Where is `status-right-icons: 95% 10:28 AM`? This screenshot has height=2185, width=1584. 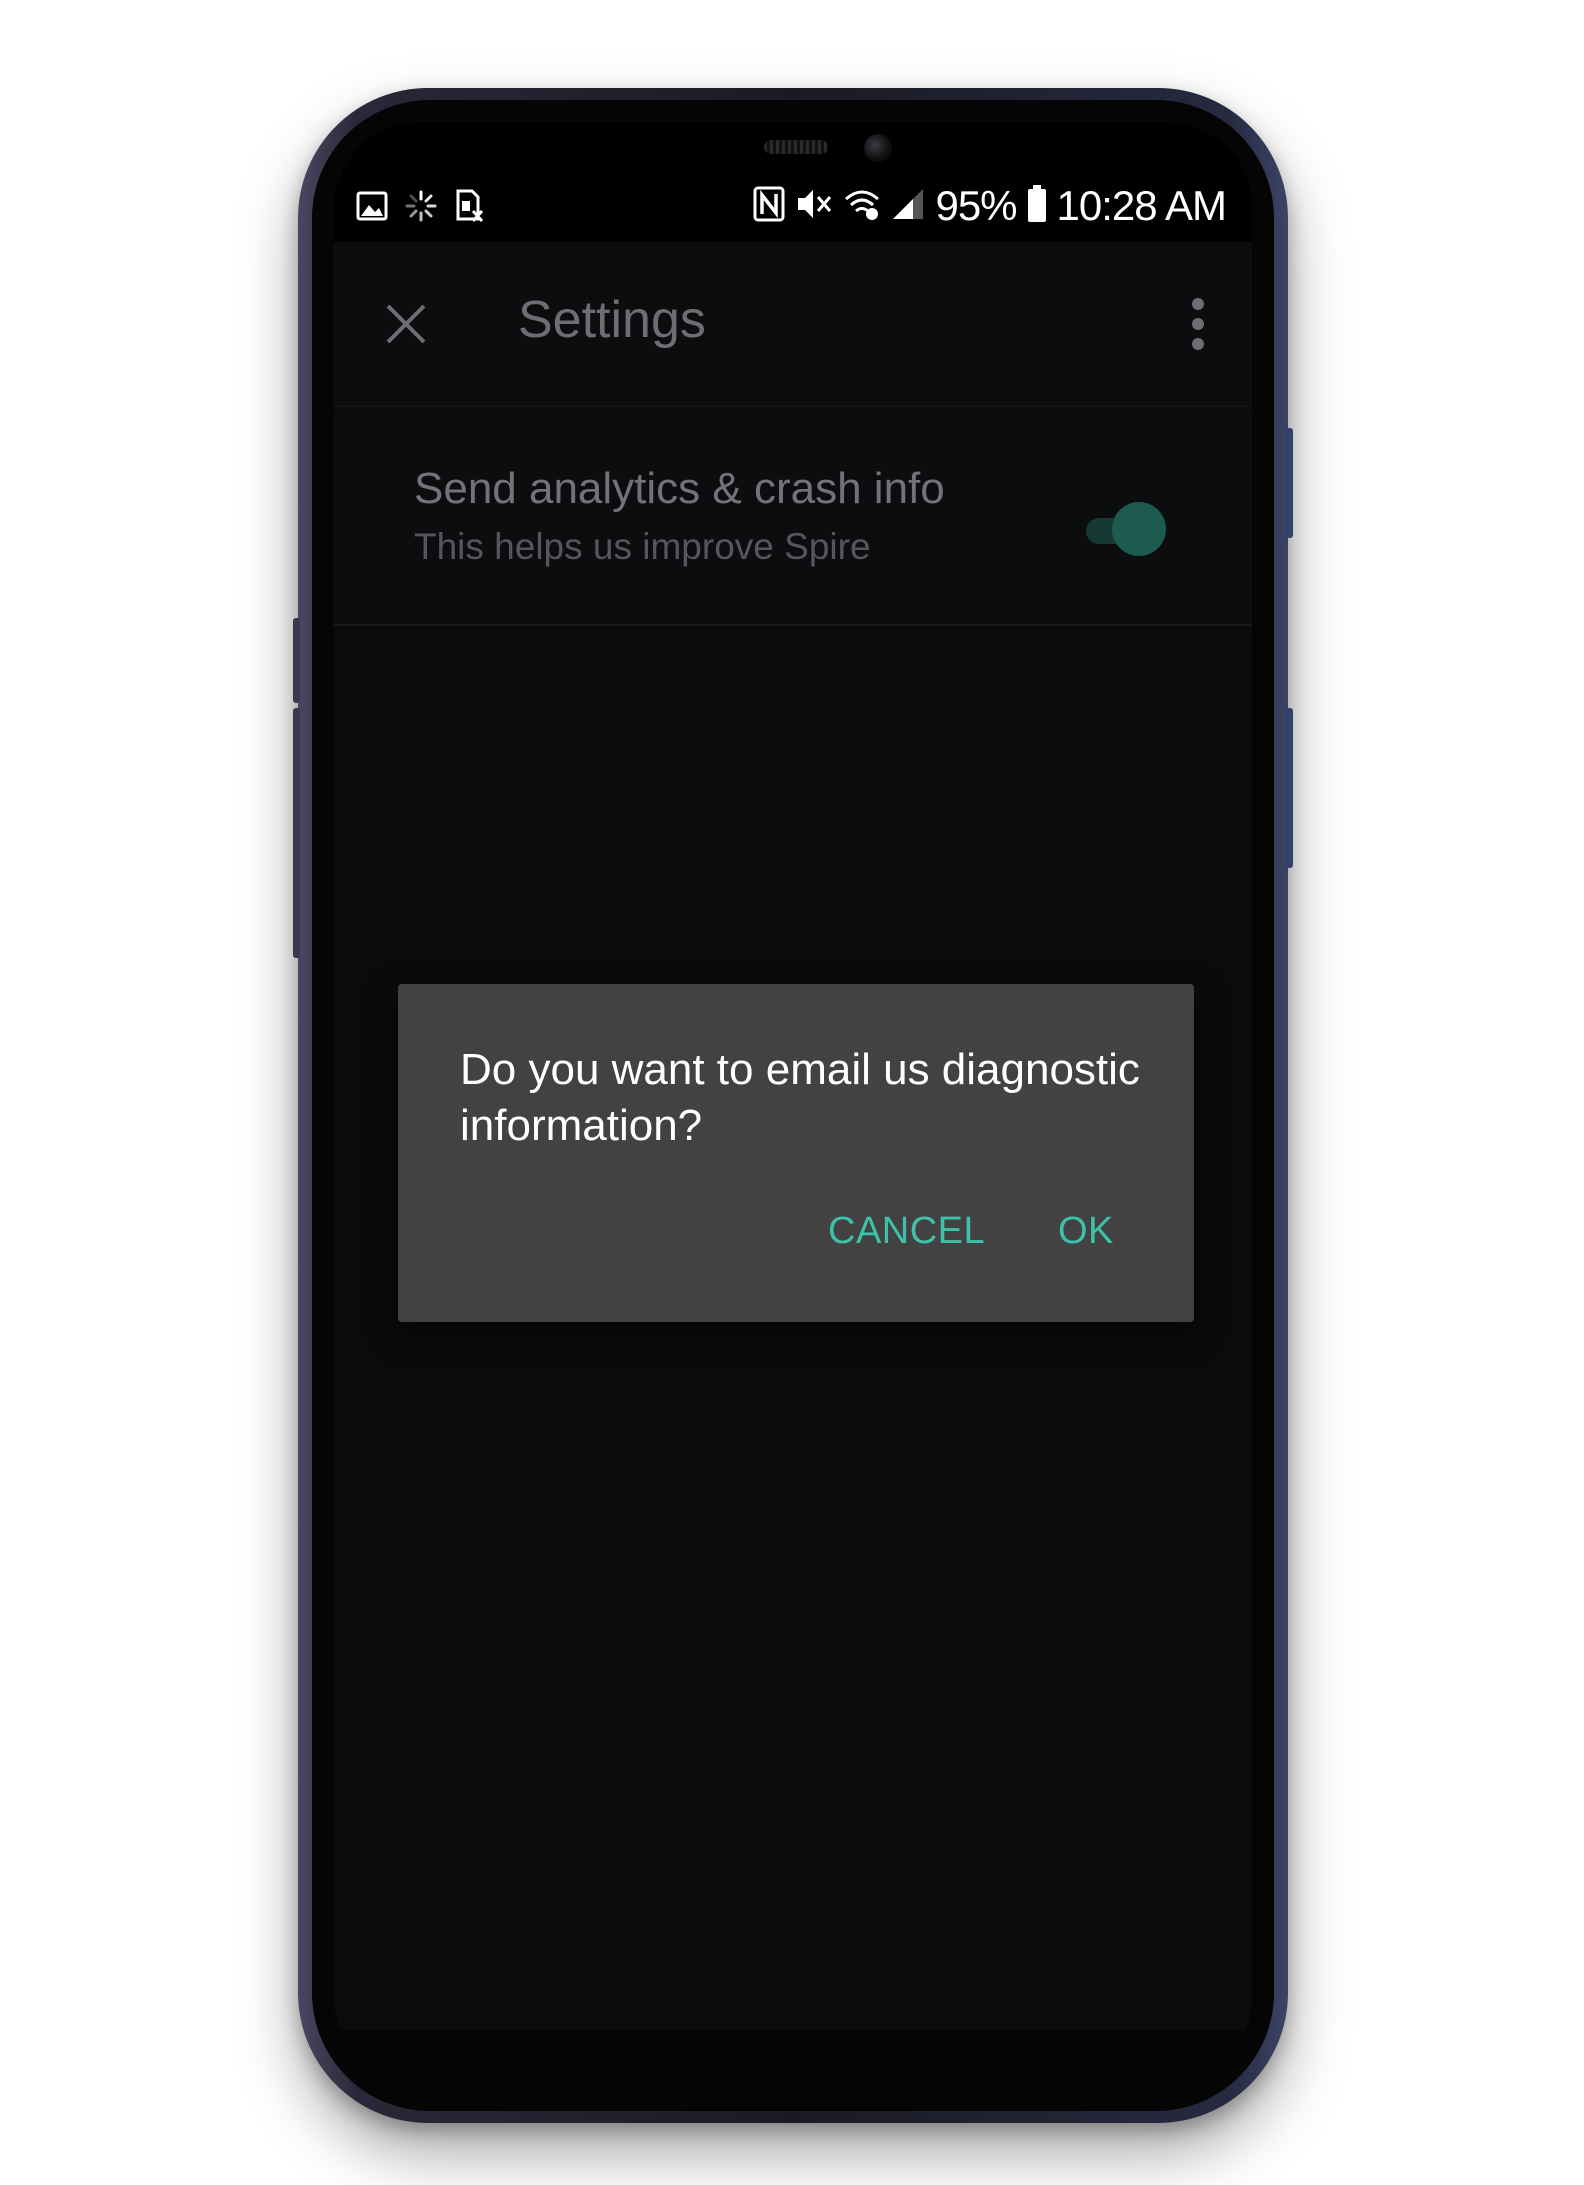 status-right-icons: 95% 10:28 AM is located at coordinates (990, 206).